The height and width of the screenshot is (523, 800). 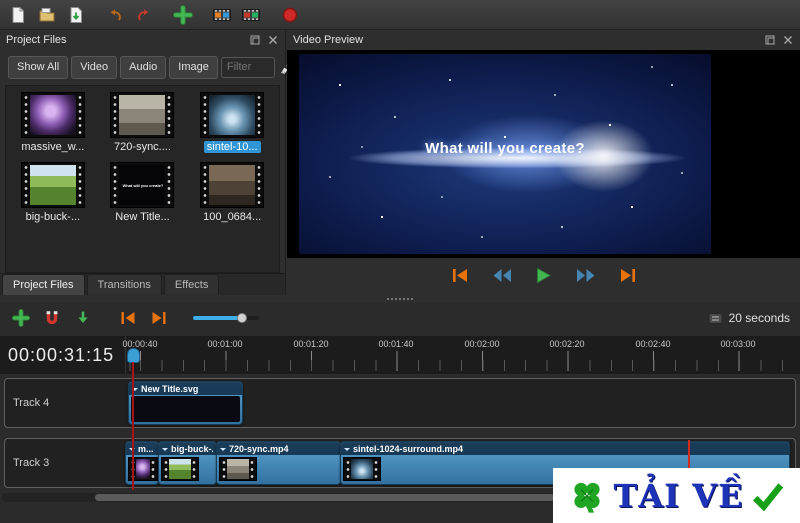 I want to click on ruler-label: 00:02:40, so click(x=653, y=344).